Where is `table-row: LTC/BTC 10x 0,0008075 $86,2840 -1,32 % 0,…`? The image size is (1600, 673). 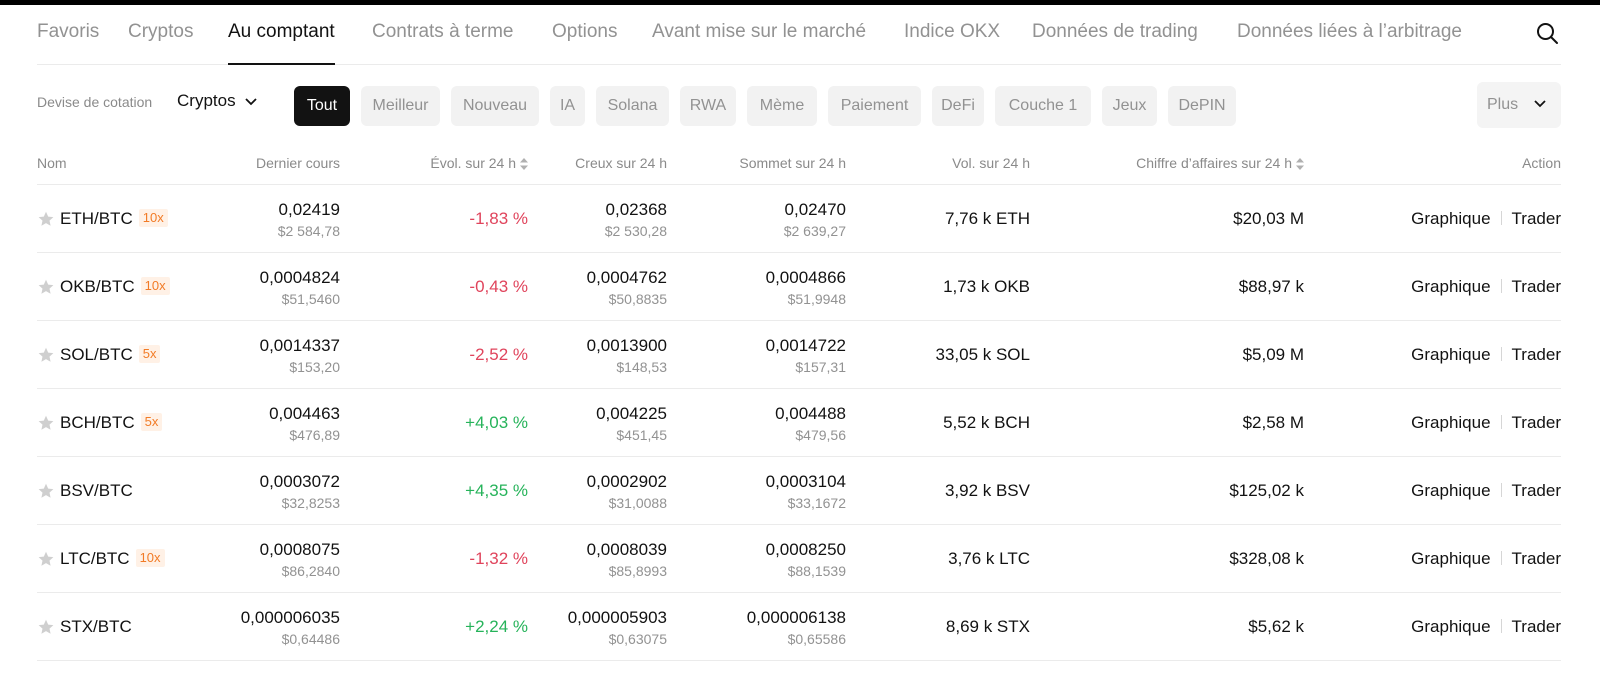 table-row: LTC/BTC 10x 0,0008075 $86,2840 -1,32 % 0,… is located at coordinates (799, 559).